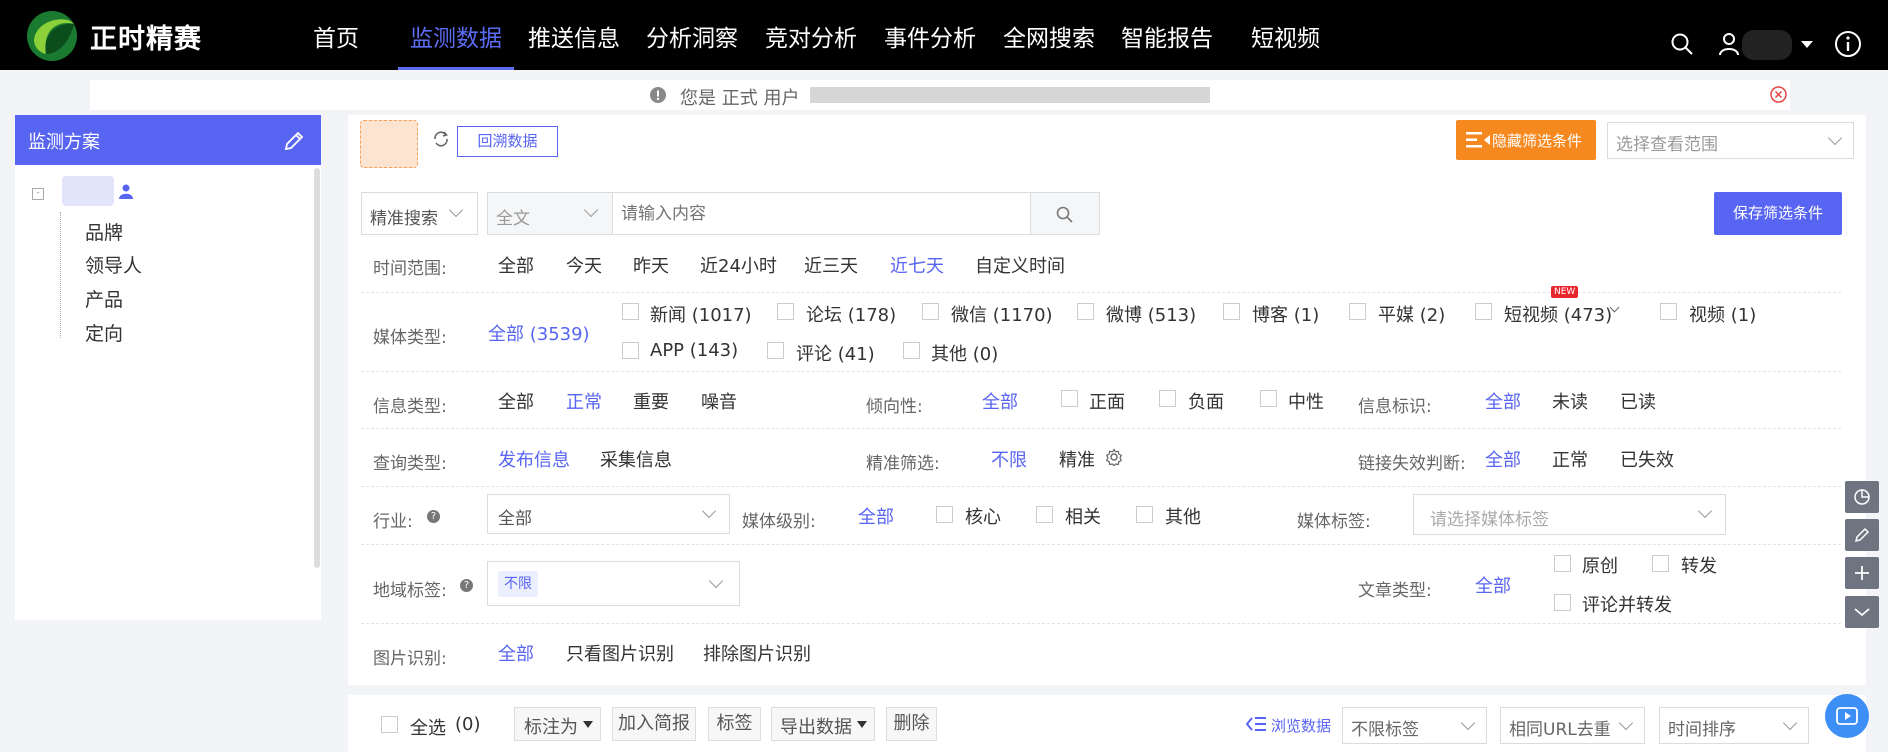 Image resolution: width=1888 pixels, height=752 pixels. What do you see at coordinates (1638, 401) in the screenshot?
I see `mark-read: 已读` at bounding box center [1638, 401].